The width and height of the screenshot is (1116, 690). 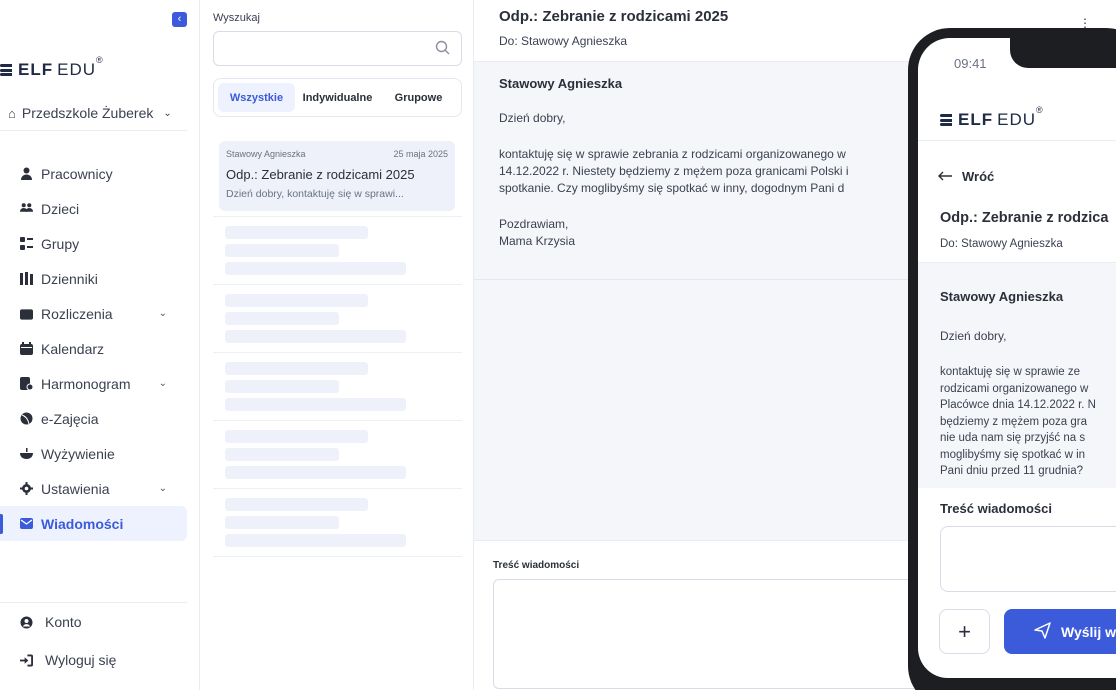 What do you see at coordinates (418, 97) in the screenshot?
I see `tab-grupowe: Grupowe` at bounding box center [418, 97].